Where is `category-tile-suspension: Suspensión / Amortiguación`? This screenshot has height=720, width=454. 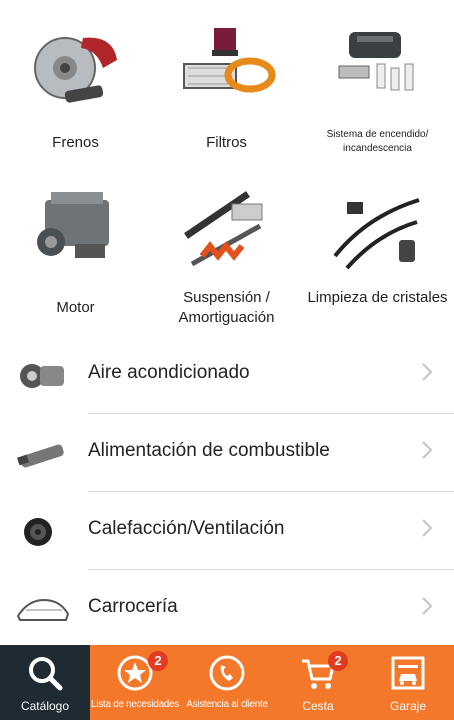
category-tile-suspension: Suspensión / Amortiguación is located at coordinates (226, 255).